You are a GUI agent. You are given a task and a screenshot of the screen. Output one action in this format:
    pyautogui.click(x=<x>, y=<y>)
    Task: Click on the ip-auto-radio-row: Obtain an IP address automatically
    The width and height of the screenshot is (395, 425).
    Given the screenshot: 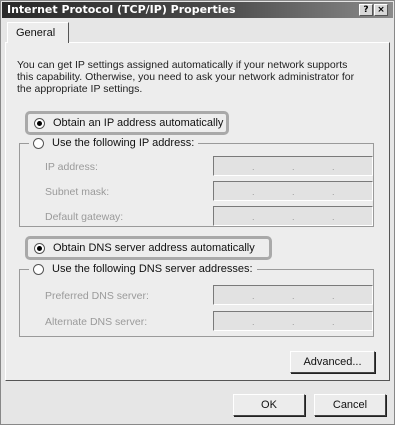 What is the action you would take?
    pyautogui.click(x=128, y=123)
    